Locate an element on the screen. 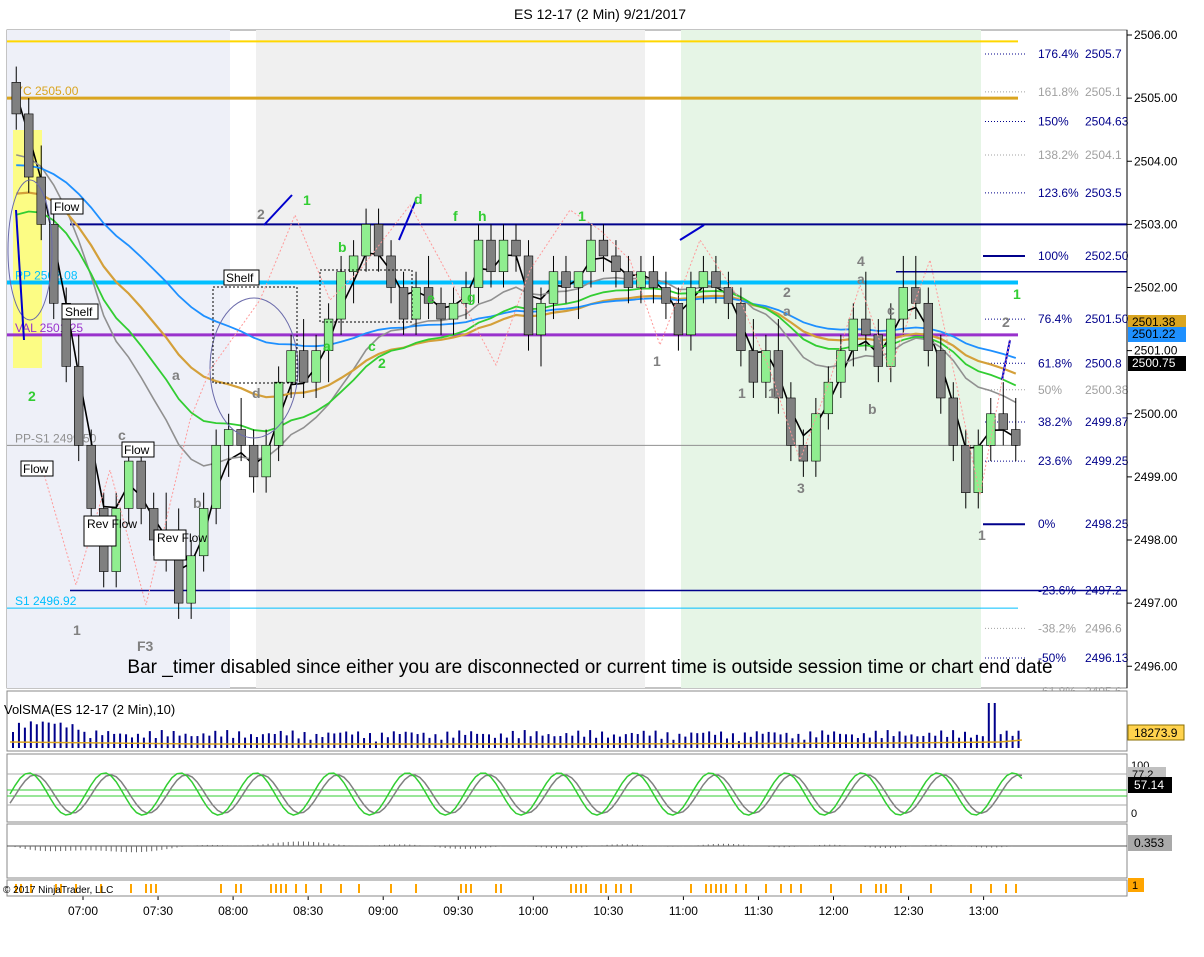 The height and width of the screenshot is (957, 1204). x-tick-label-12: 13:00 is located at coordinates (984, 911).